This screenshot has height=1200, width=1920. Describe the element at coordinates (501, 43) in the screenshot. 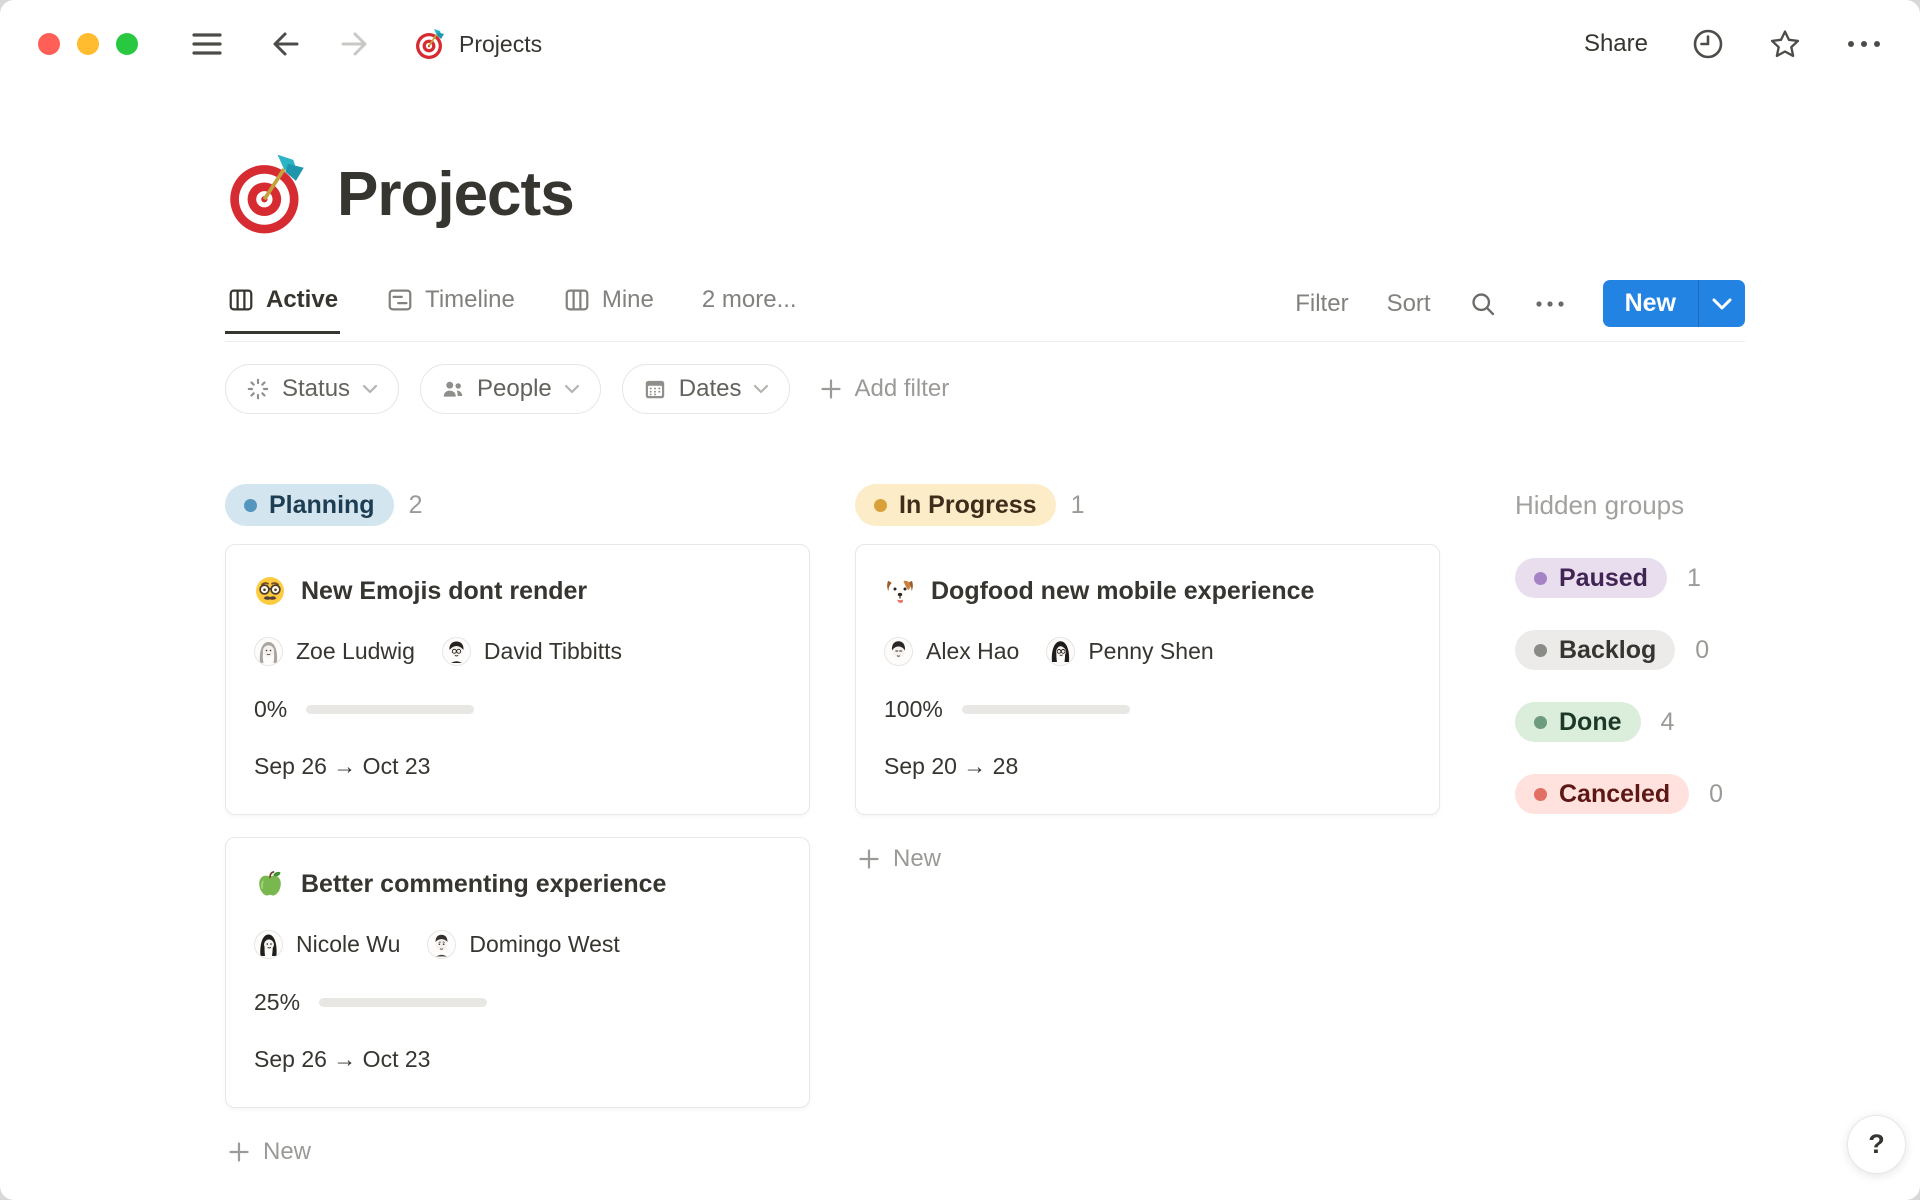

I see `breadcrumb-label: Projects` at that location.